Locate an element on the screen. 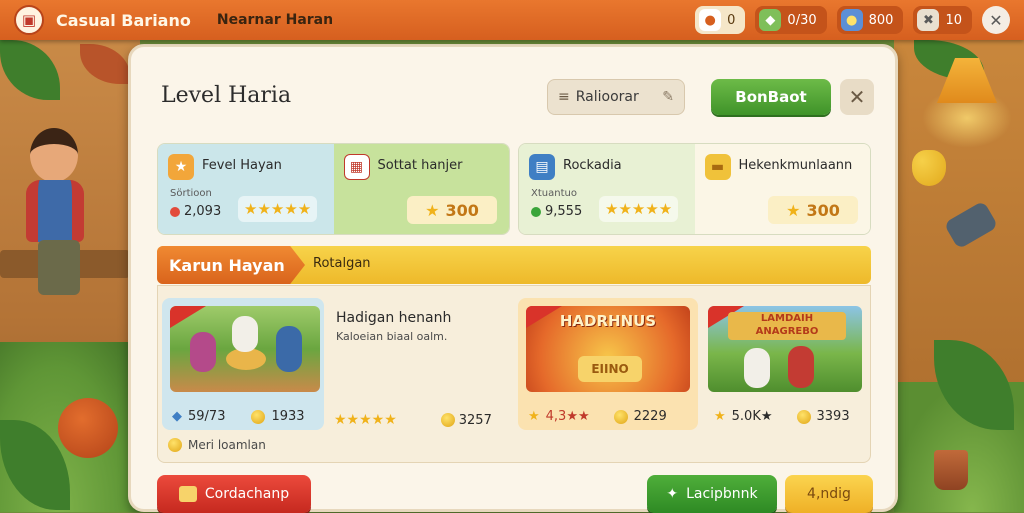 The width and height of the screenshot is (1024, 513). list-footer: Meri loamlan is located at coordinates (217, 445).